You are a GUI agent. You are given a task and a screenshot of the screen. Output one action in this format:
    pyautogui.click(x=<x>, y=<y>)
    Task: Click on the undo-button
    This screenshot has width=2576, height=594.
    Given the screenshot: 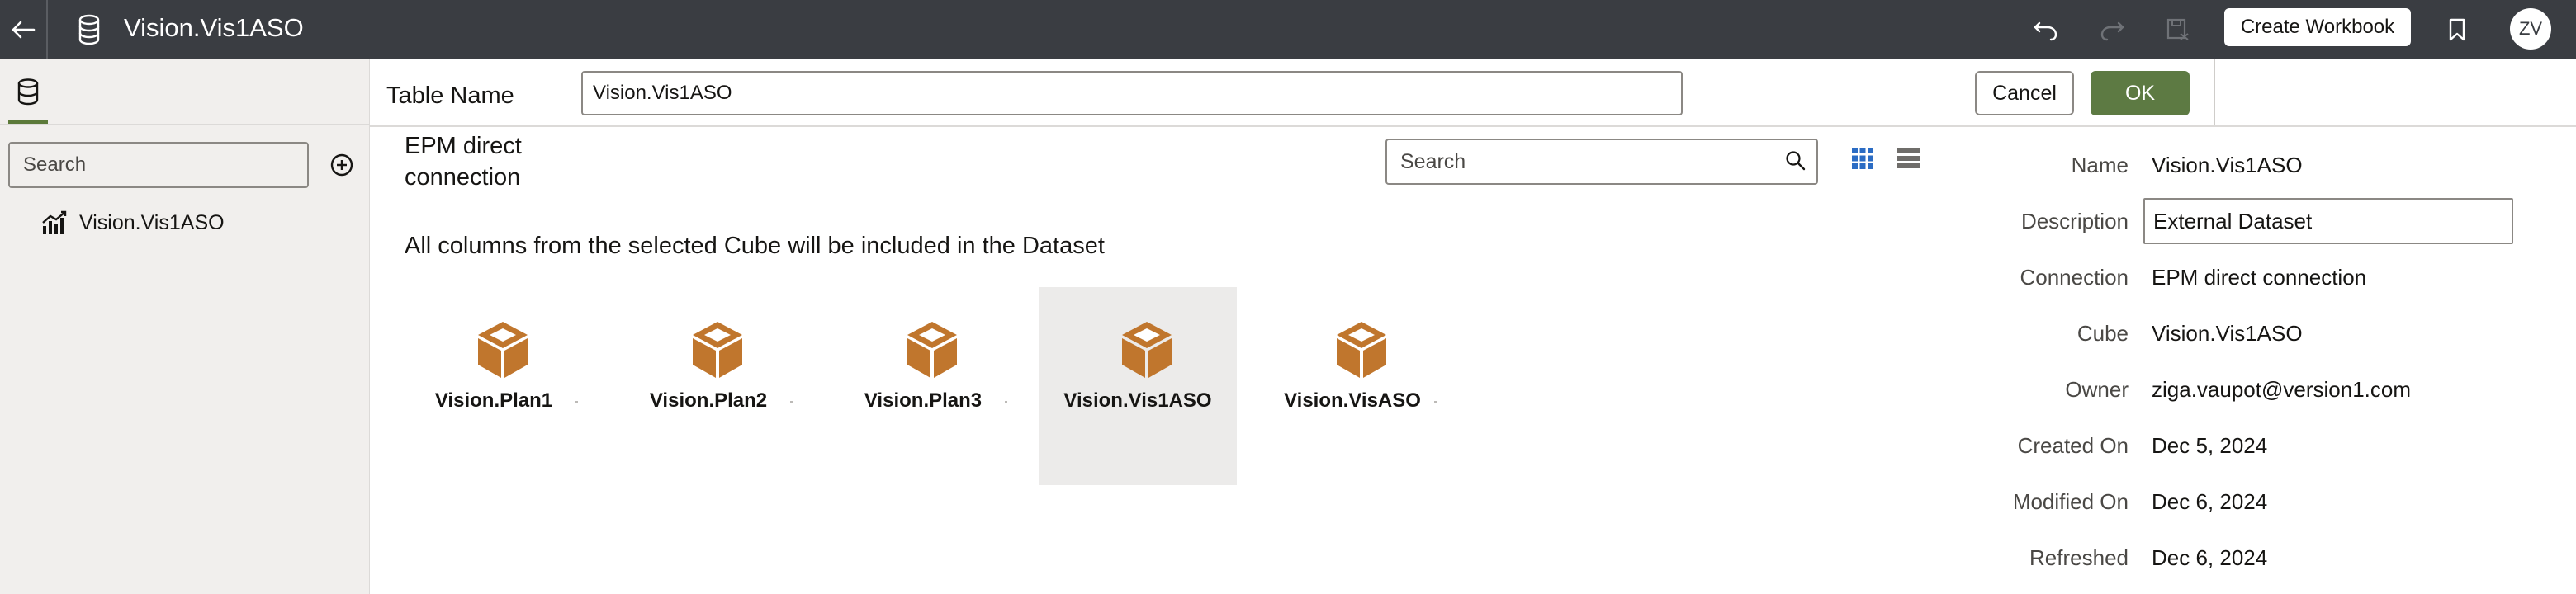 What is the action you would take?
    pyautogui.click(x=2046, y=30)
    